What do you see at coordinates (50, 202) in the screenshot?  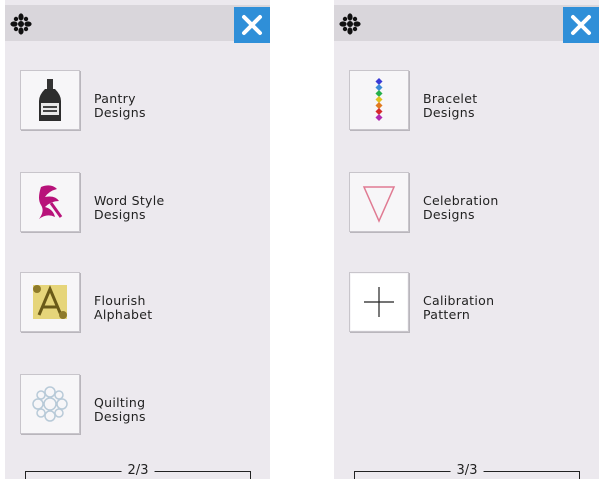 I see `calligraphy-icon` at bounding box center [50, 202].